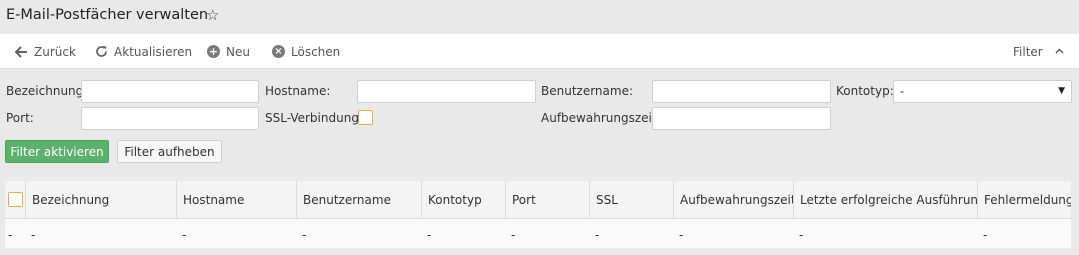 The image size is (1079, 255). What do you see at coordinates (1024, 200) in the screenshot?
I see `column-header-fehlermeldung: Fehlermeldung` at bounding box center [1024, 200].